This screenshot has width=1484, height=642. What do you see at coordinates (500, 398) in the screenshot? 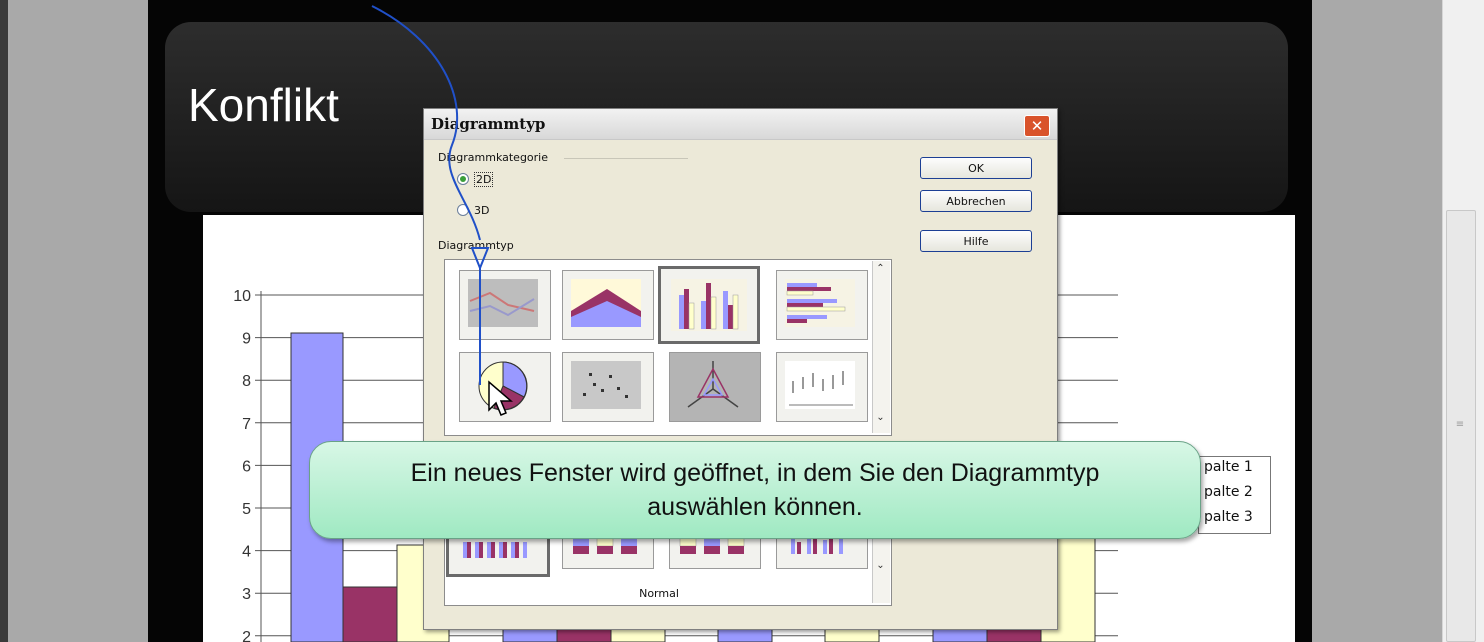
I see `mouse-pointer-icon` at bounding box center [500, 398].